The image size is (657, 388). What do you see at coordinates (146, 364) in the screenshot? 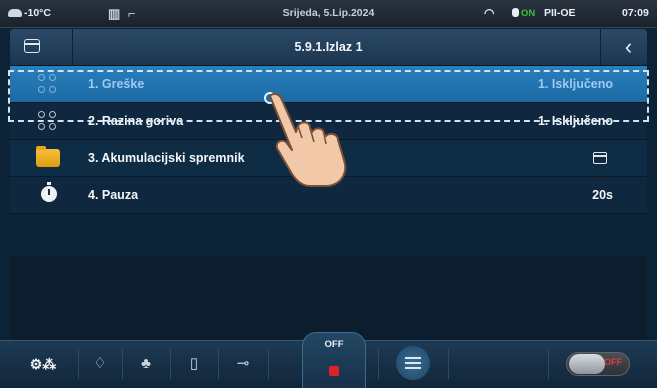
I see `heating-circuit-icon: ♣` at bounding box center [146, 364].